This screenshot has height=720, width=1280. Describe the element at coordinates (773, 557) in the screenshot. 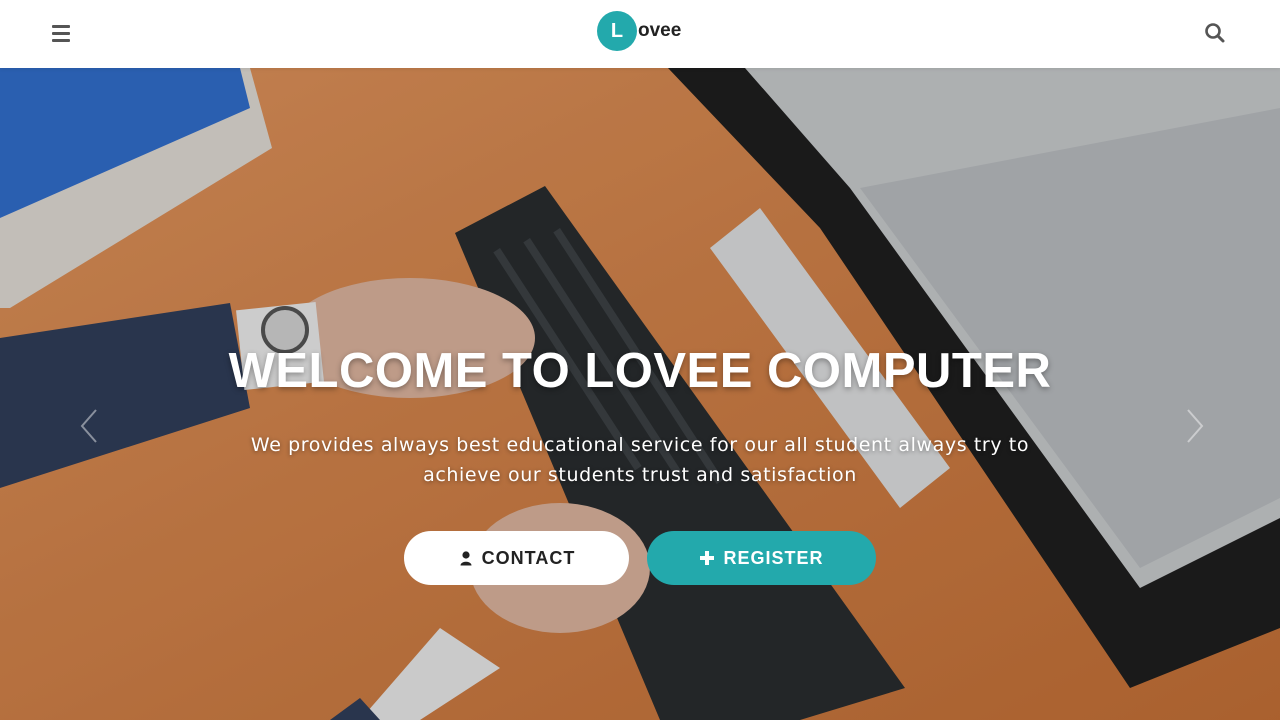

I see `register-button-label: REGISTER` at that location.